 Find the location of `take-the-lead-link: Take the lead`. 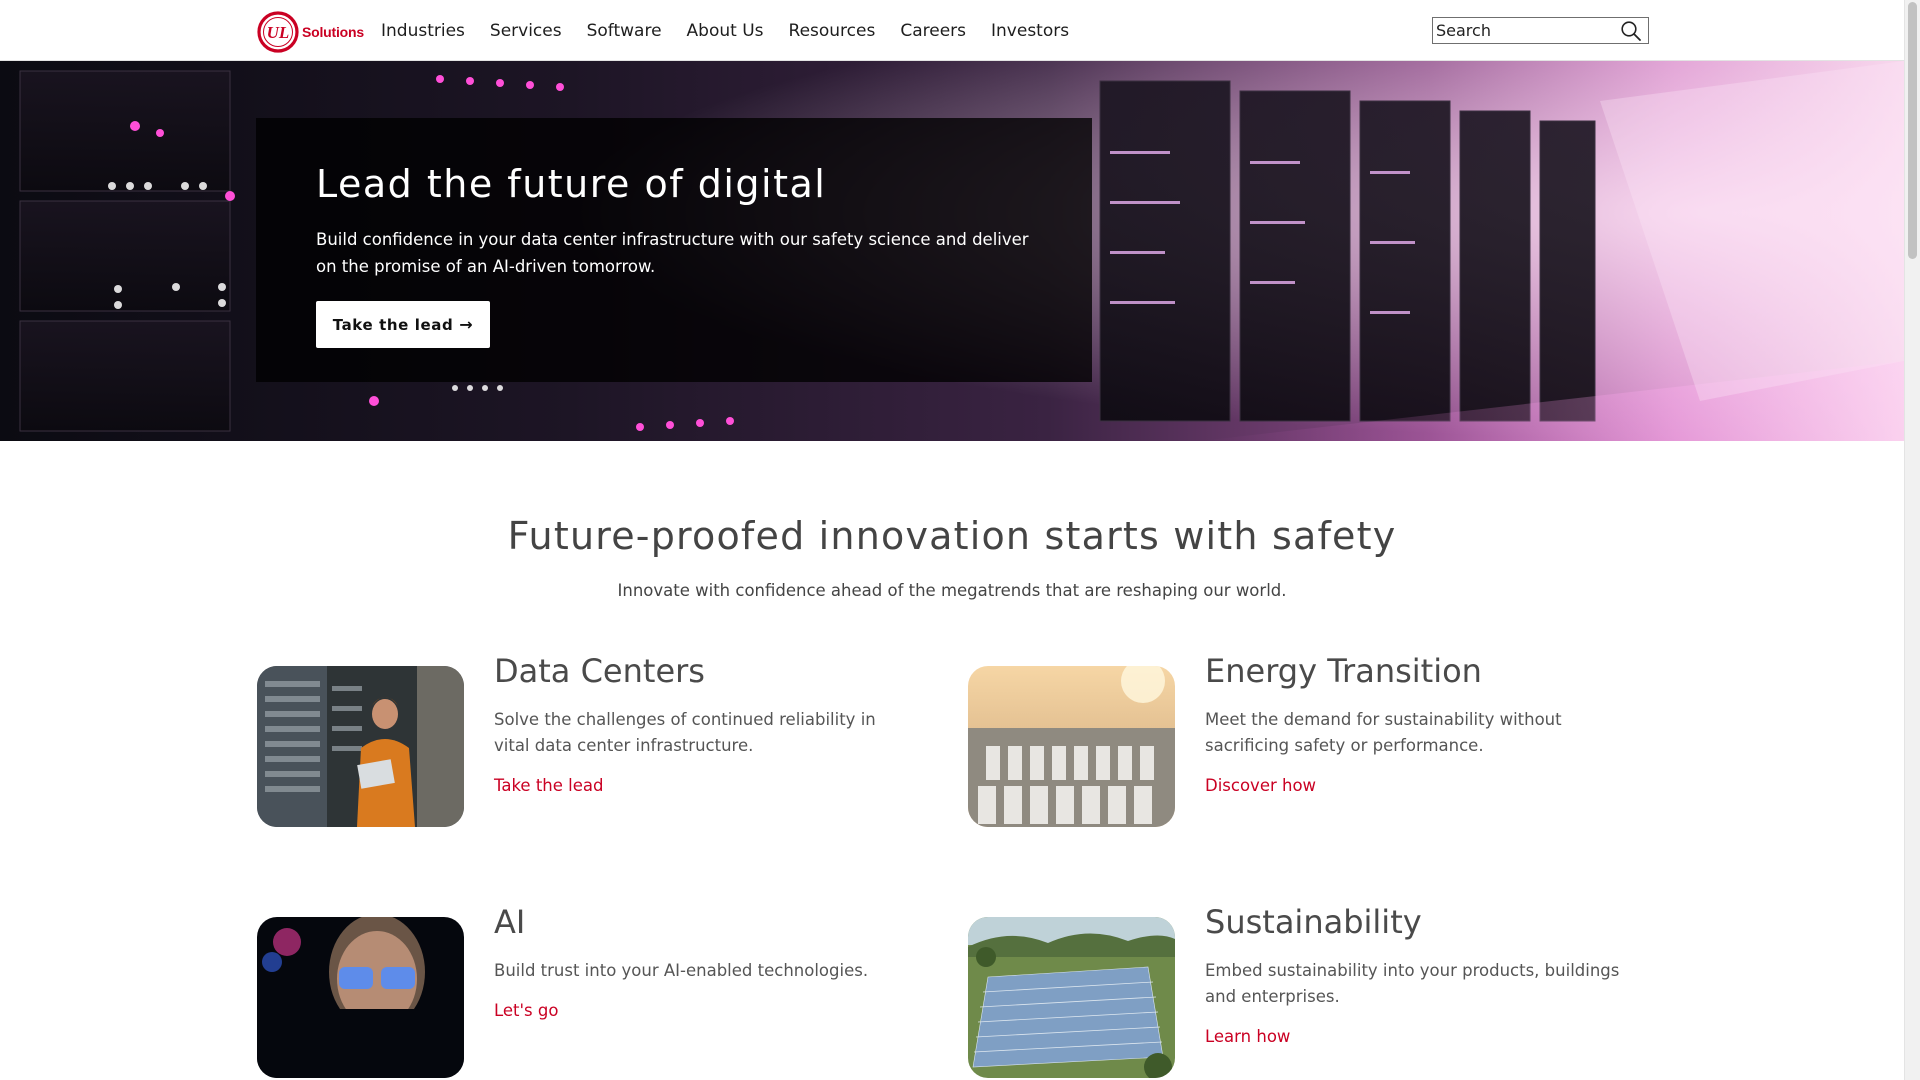

take-the-lead-link: Take the lead is located at coordinates (548, 785).